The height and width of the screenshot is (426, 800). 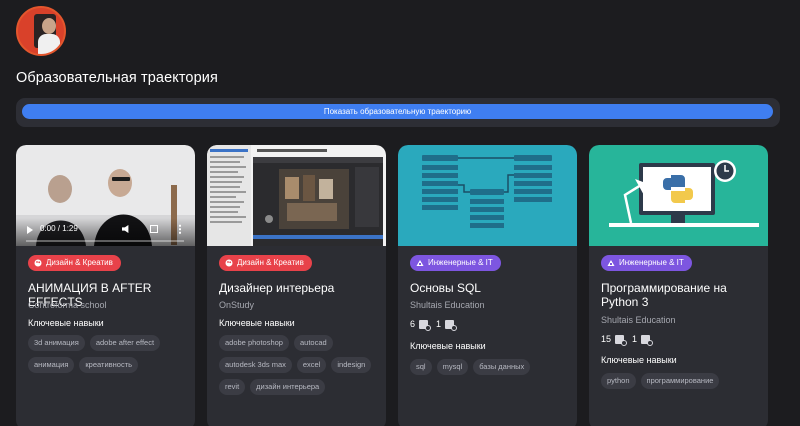 I want to click on database-tables-illustration, so click(x=487, y=195).